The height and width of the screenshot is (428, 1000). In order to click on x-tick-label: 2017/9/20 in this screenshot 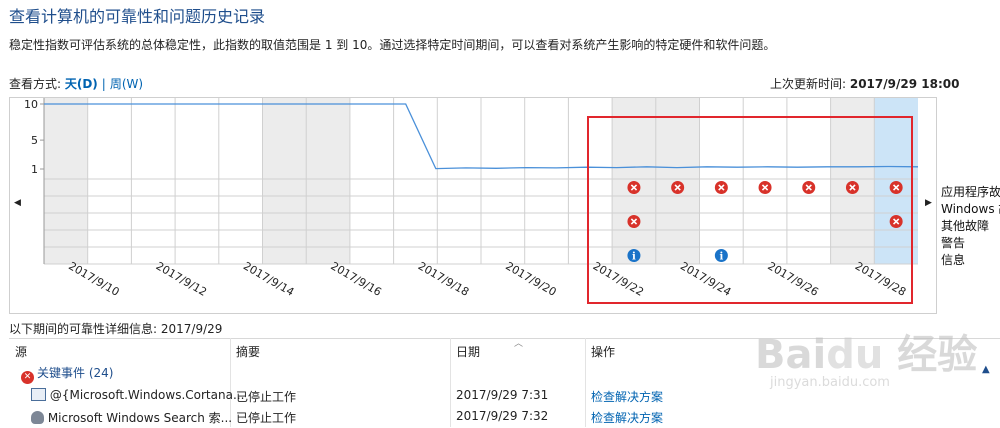, I will do `click(530, 278)`.